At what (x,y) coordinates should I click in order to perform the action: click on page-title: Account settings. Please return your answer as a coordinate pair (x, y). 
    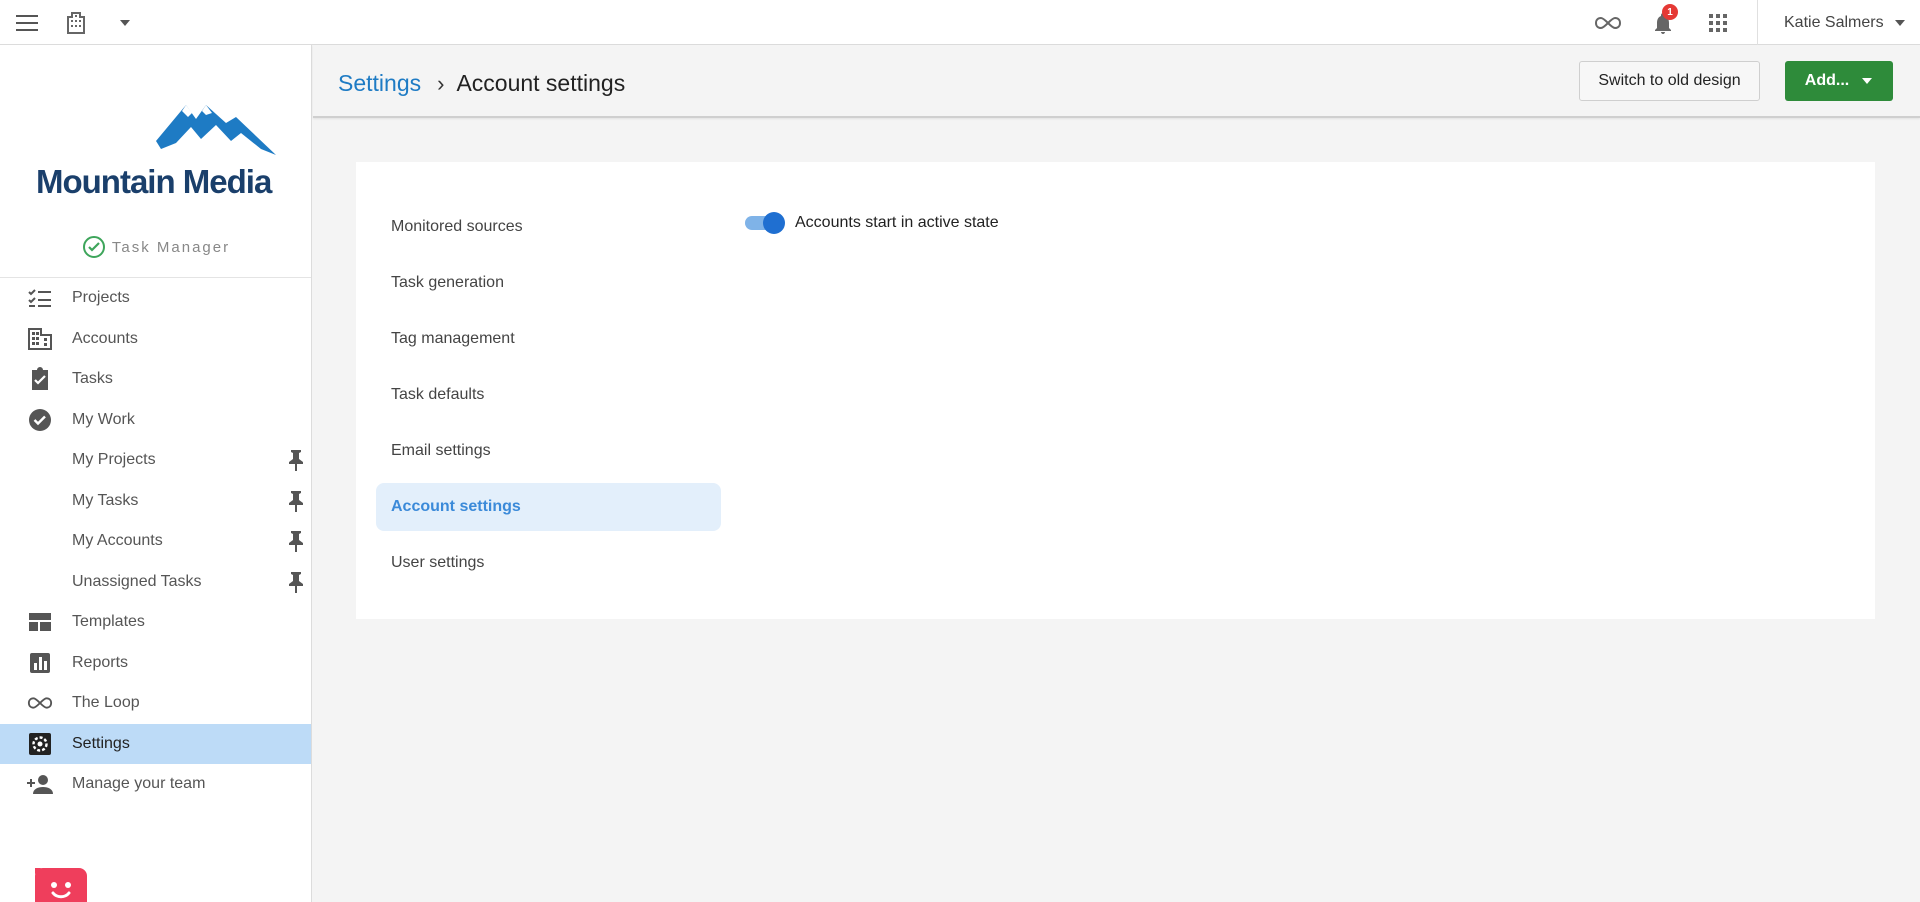
    Looking at the image, I should click on (541, 83).